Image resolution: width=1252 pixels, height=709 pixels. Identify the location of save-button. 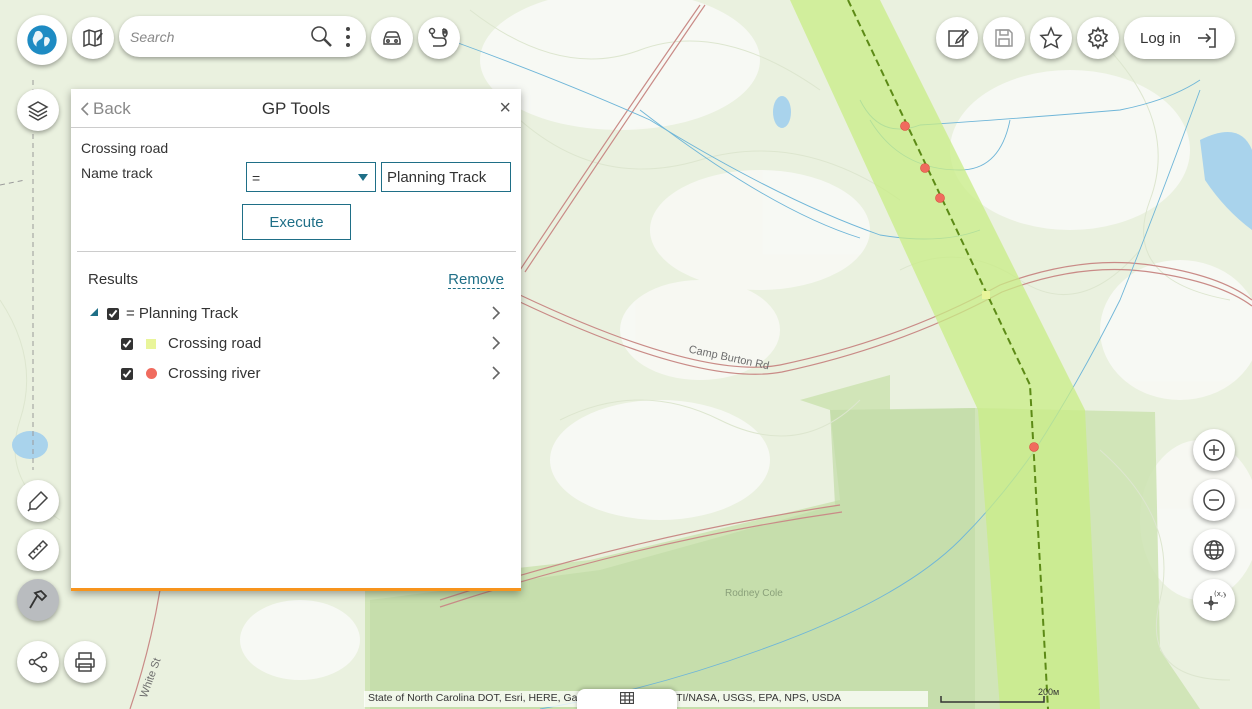
(1004, 38).